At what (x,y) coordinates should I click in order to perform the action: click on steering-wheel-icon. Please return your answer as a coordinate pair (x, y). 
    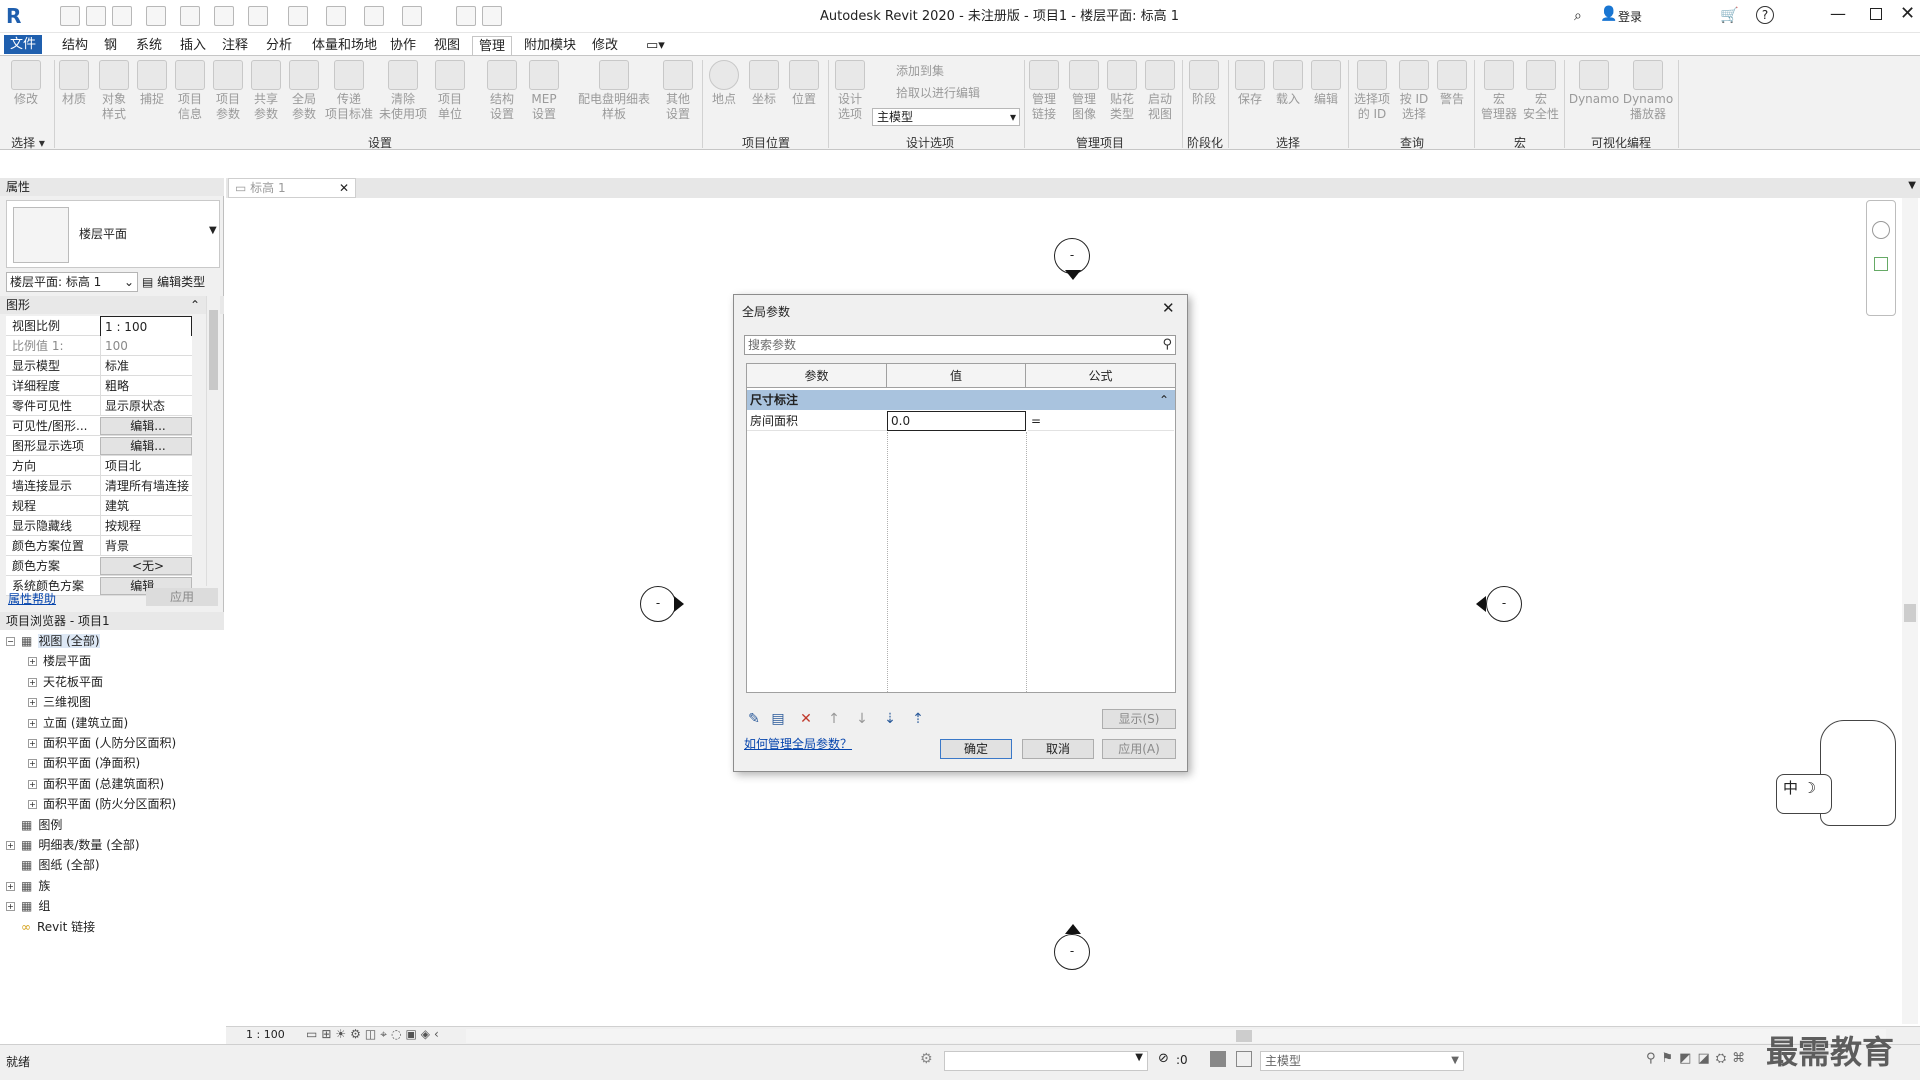
    Looking at the image, I should click on (1881, 230).